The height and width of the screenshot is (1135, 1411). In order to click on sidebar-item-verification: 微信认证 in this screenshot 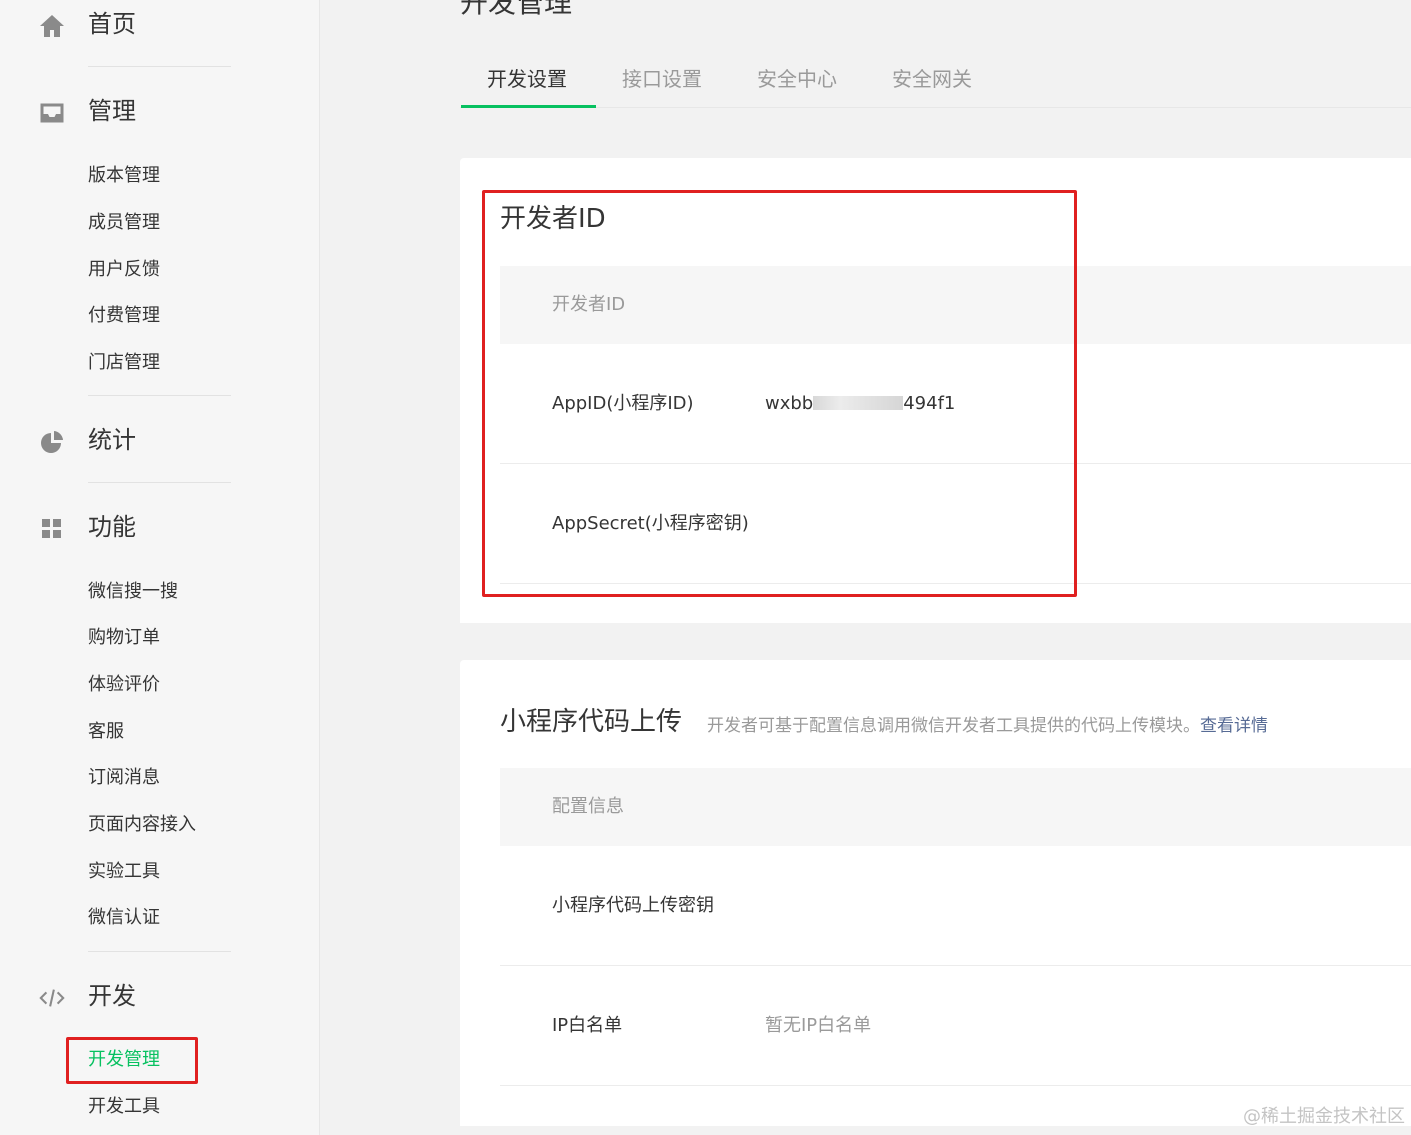, I will do `click(124, 918)`.